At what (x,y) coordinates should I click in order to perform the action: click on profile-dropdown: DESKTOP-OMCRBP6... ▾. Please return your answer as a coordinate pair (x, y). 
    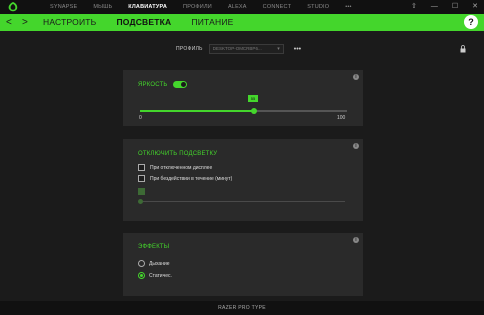
    Looking at the image, I should click on (246, 49).